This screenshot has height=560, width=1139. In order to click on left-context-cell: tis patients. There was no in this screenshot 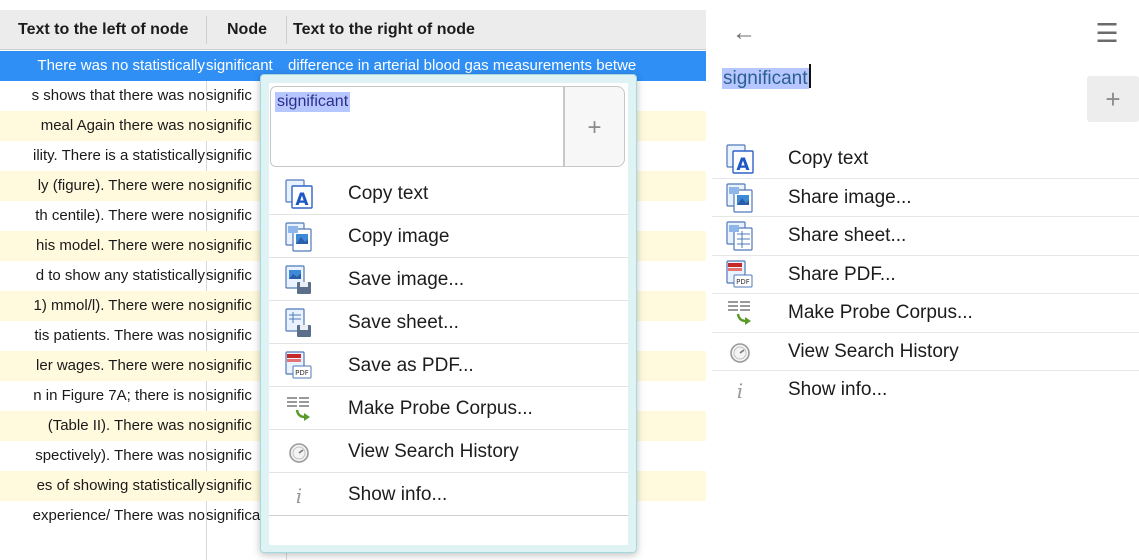, I will do `click(119, 335)`.